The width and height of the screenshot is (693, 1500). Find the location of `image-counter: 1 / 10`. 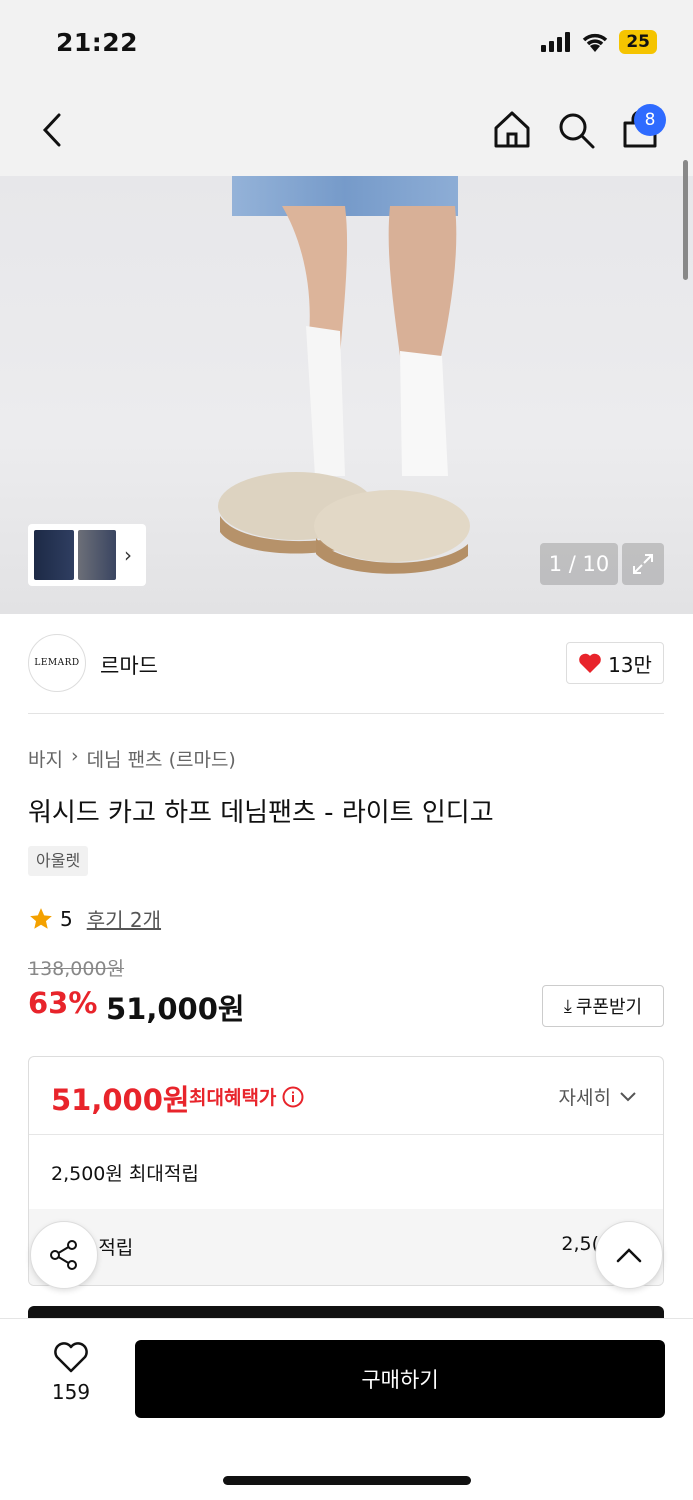

image-counter: 1 / 10 is located at coordinates (579, 564).